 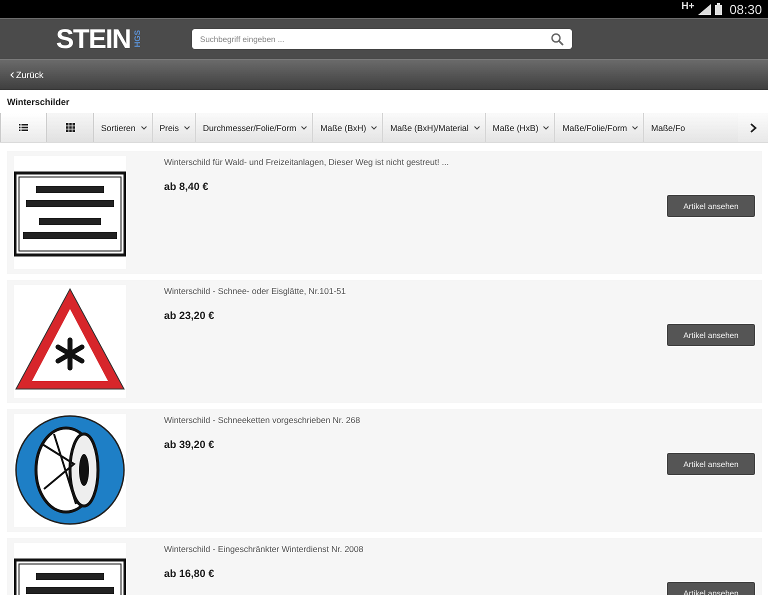 I want to click on filter-dropdown: Maße (HxB), so click(x=521, y=127).